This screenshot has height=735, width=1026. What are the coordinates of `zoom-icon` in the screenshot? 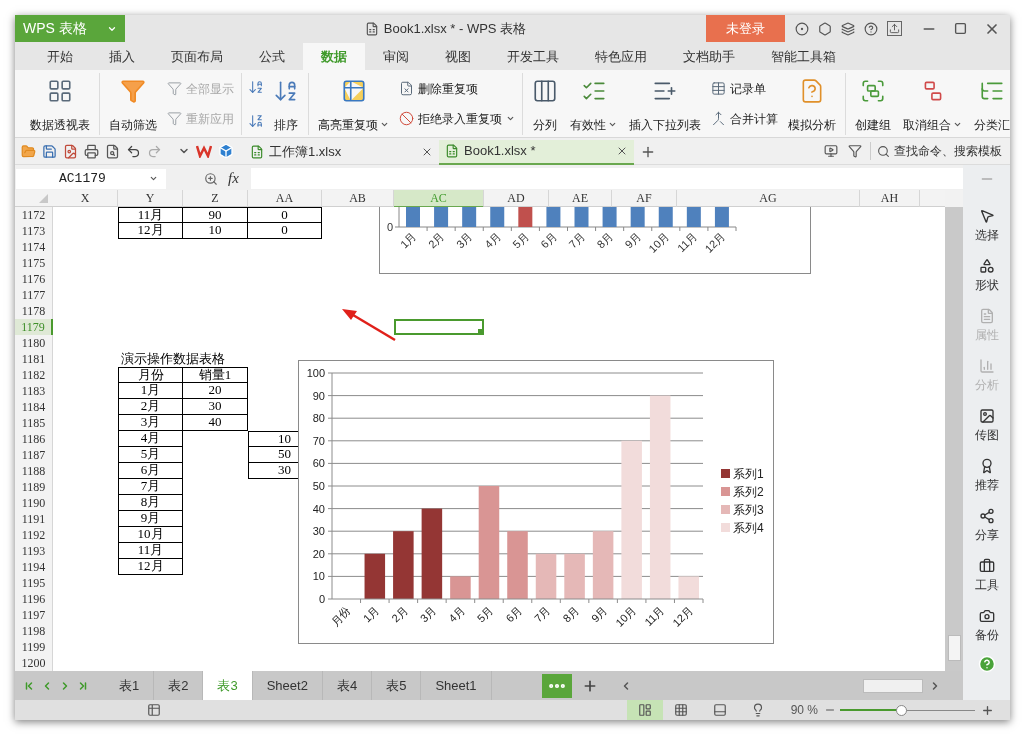 It's located at (211, 178).